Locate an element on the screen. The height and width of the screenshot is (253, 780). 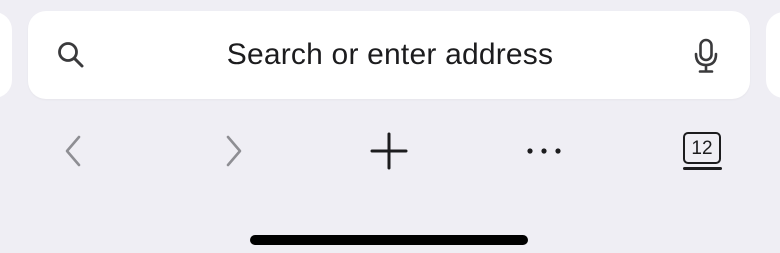
microphone-icon is located at coordinates (706, 56).